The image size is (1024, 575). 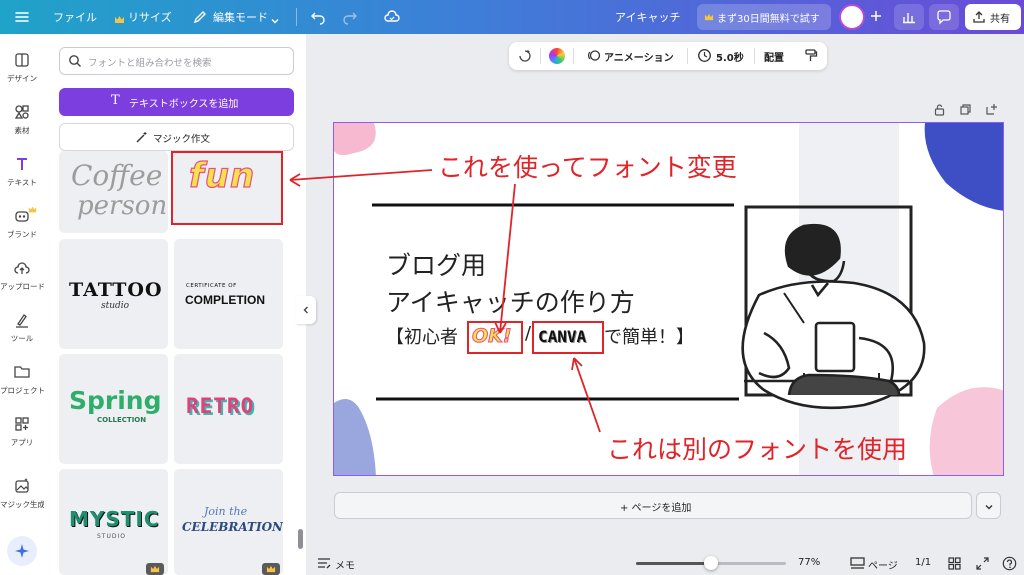 I want to click on search-icon, so click(x=75, y=61).